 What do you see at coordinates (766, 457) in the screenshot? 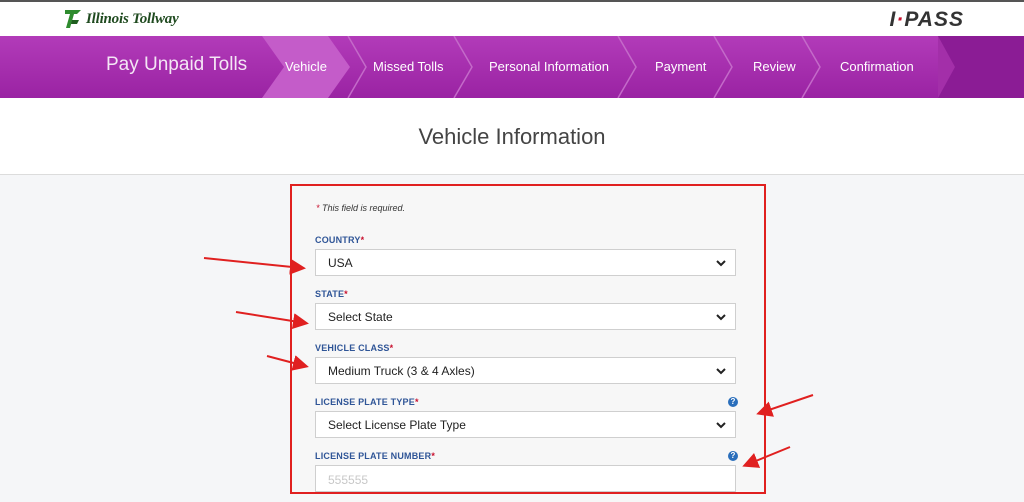
I see `arrow-plate-number` at bounding box center [766, 457].